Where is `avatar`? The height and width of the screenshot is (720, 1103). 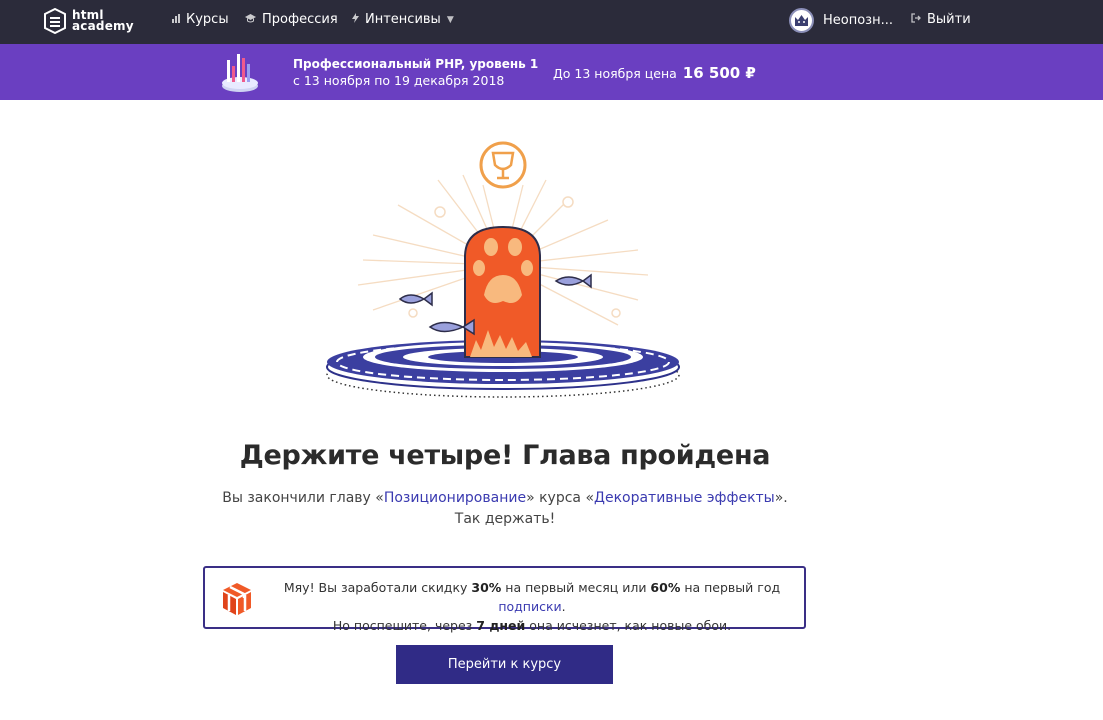
avatar is located at coordinates (801, 20).